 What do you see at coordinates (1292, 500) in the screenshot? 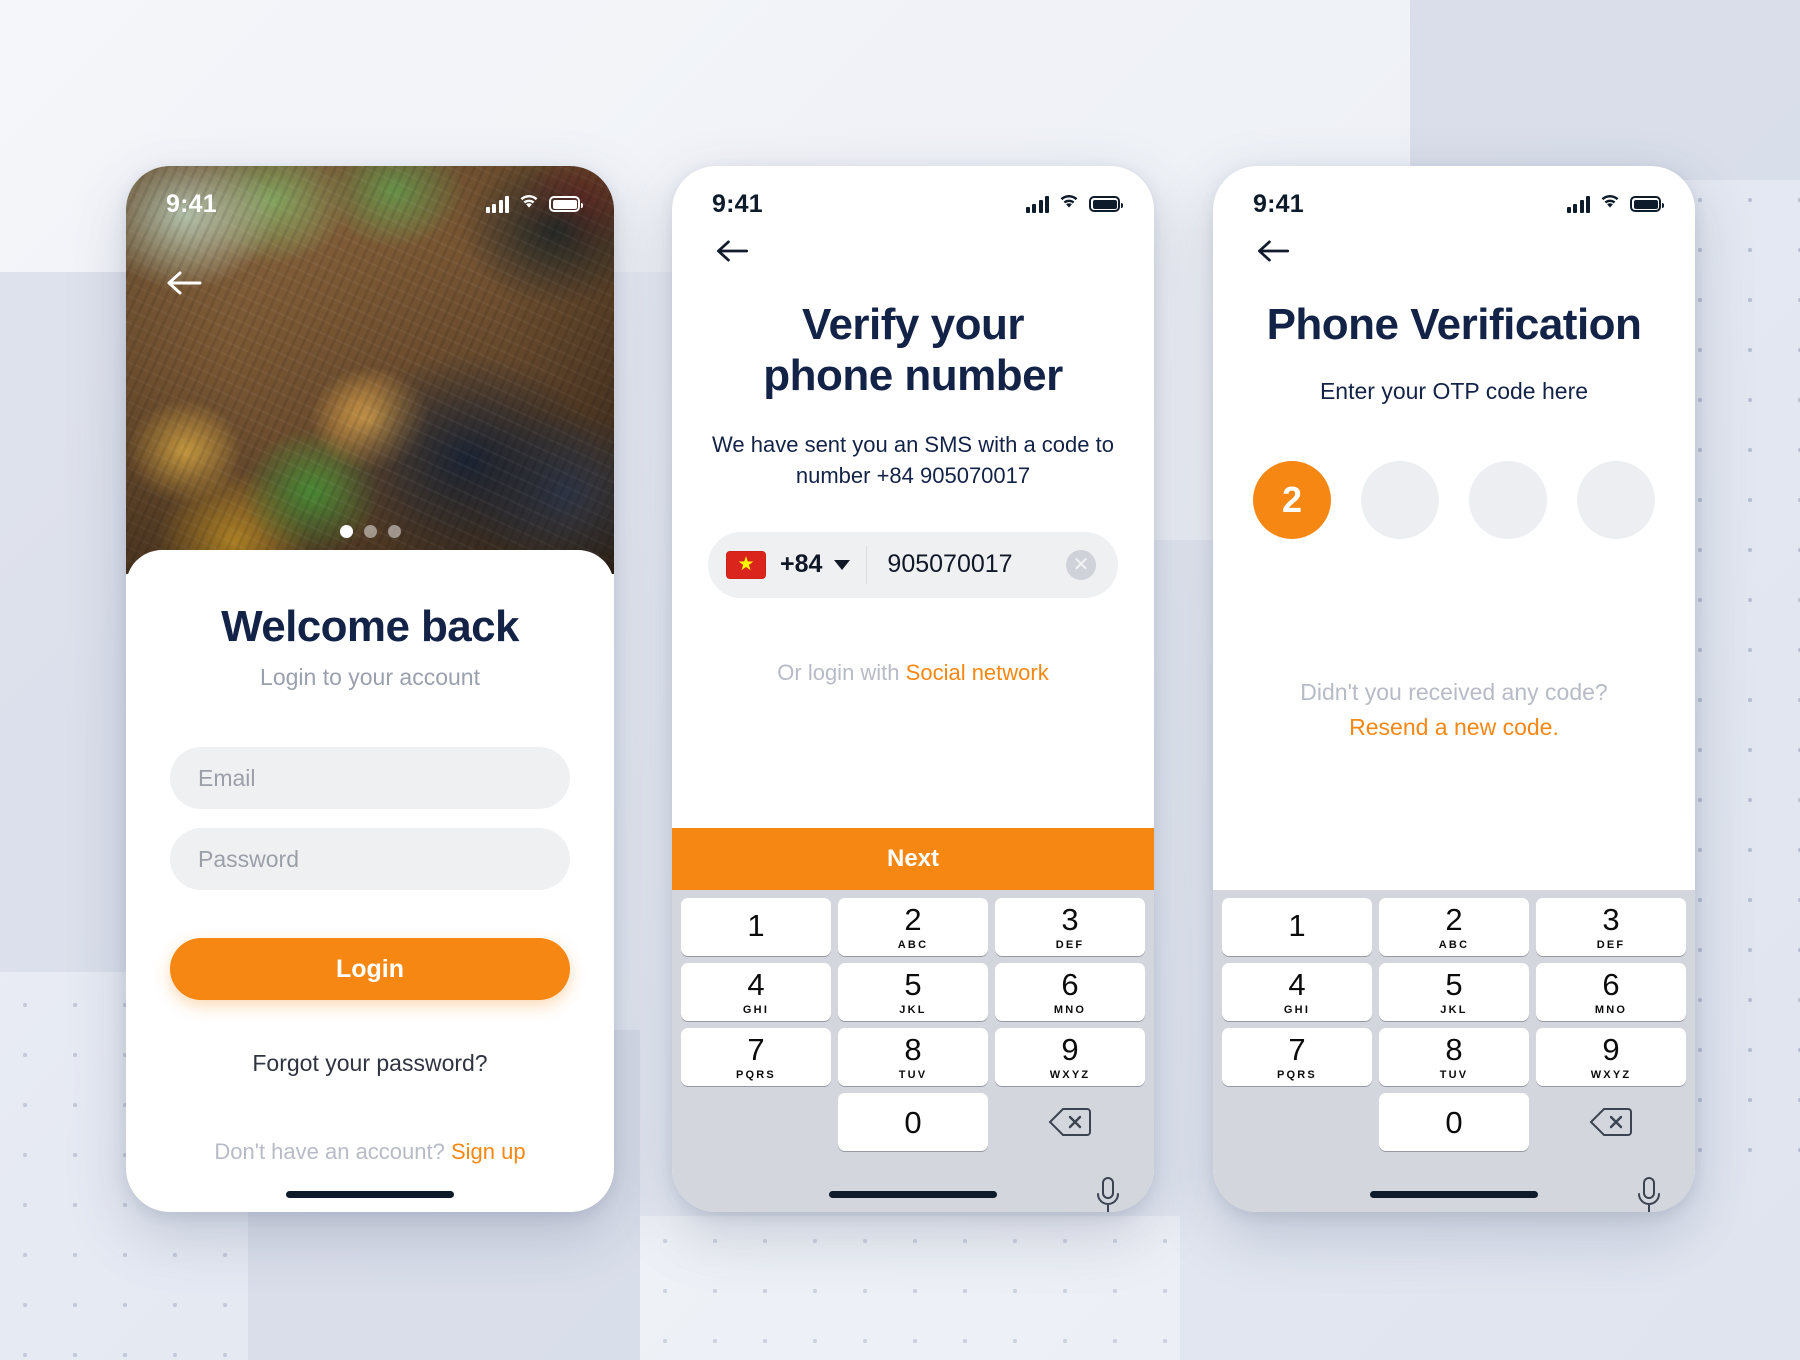
I see `otp-digit-1: 2` at bounding box center [1292, 500].